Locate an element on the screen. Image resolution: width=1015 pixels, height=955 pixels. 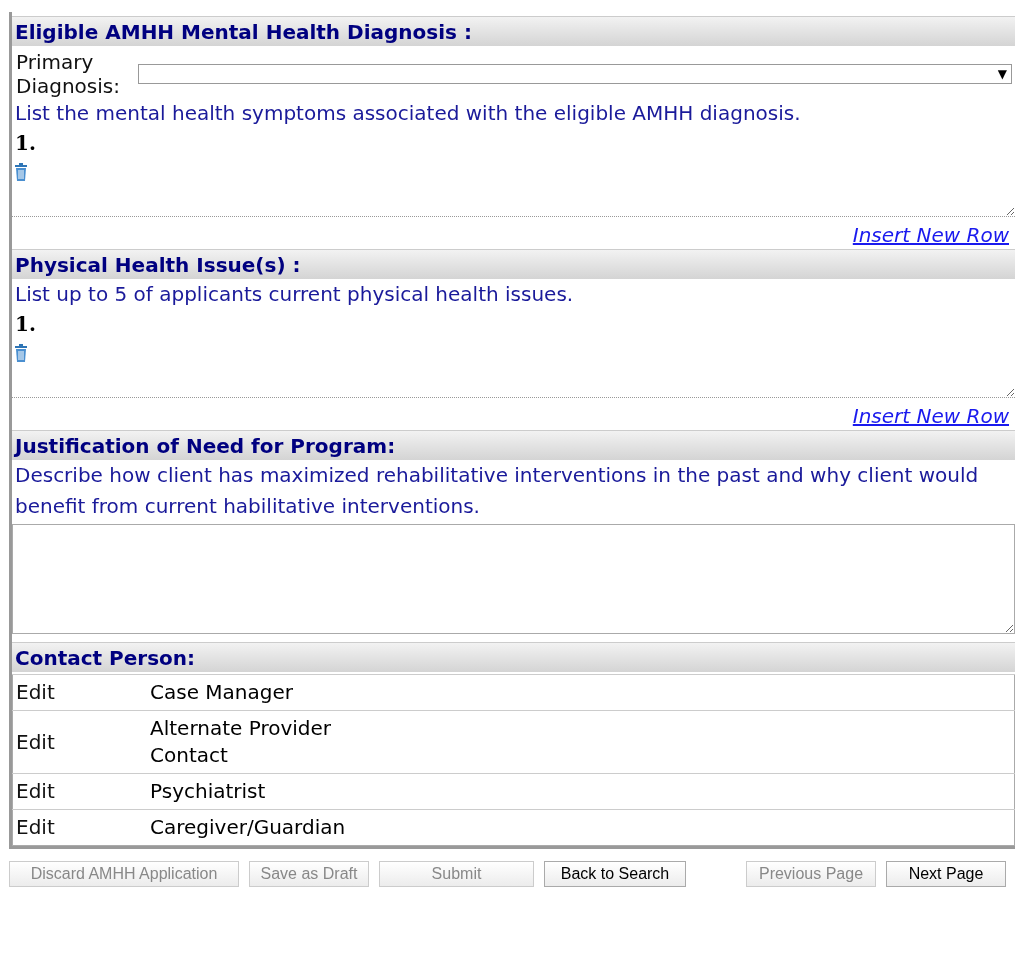
table-cell-text: Psychiatrist is located at coordinates (208, 791).